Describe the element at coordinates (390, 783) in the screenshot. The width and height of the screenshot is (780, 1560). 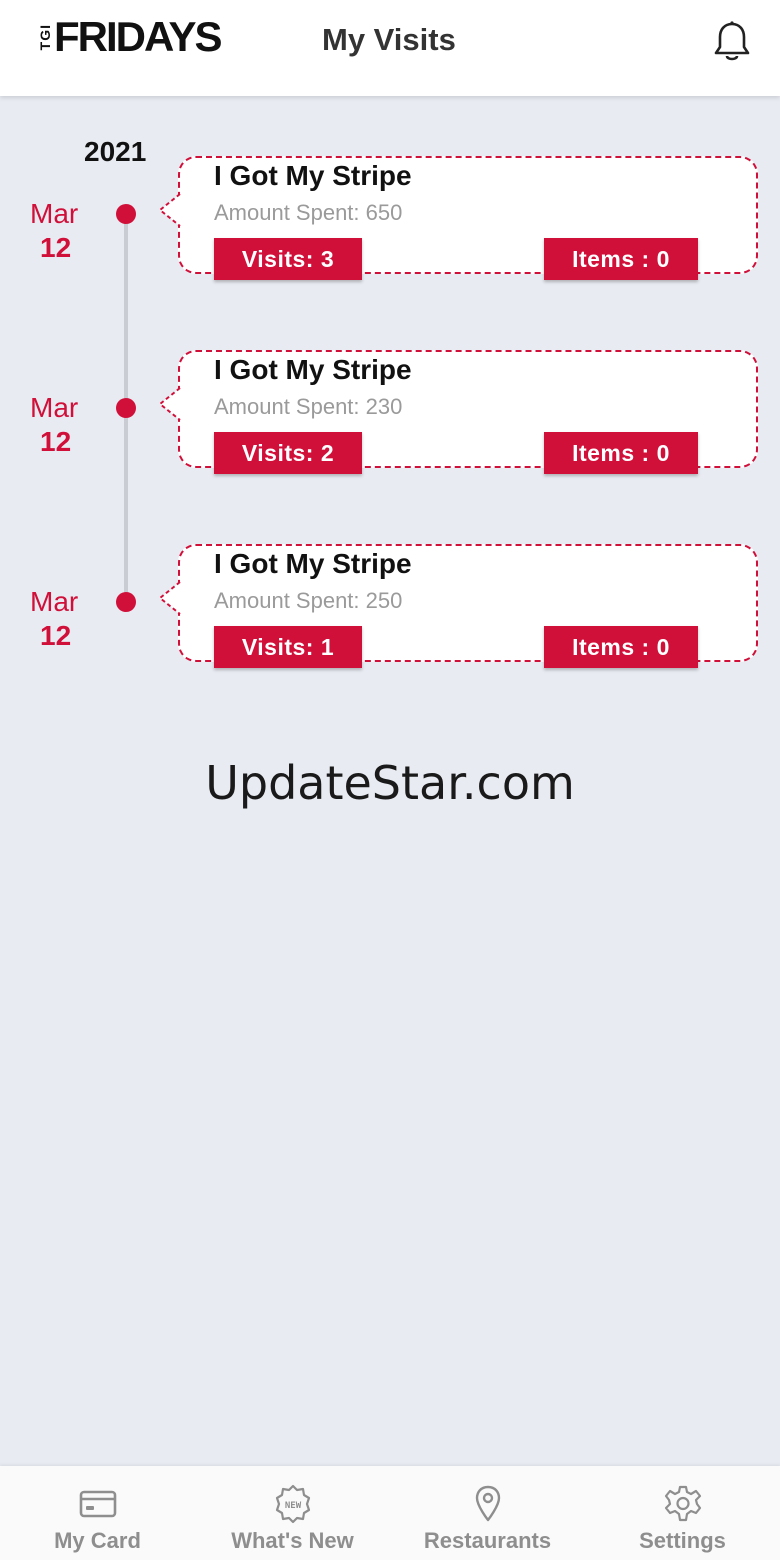
I see `watermark-text: UpdateStar.com` at that location.